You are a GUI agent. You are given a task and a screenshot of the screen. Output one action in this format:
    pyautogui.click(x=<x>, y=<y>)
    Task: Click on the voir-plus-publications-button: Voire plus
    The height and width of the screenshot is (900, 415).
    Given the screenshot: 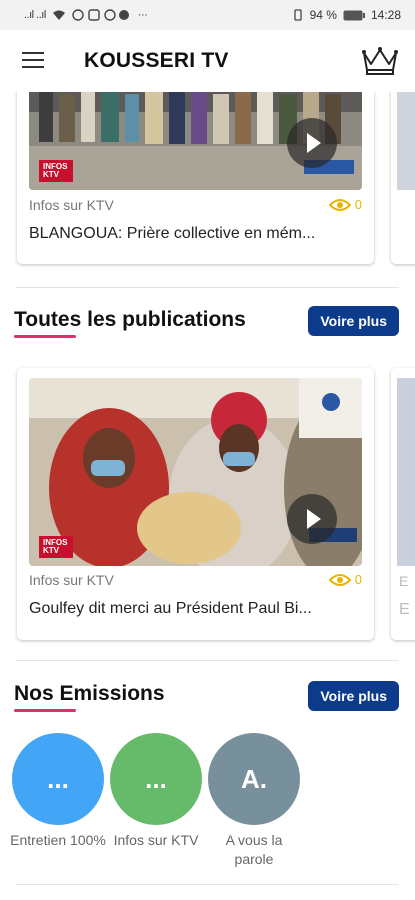 What is the action you would take?
    pyautogui.click(x=353, y=321)
    